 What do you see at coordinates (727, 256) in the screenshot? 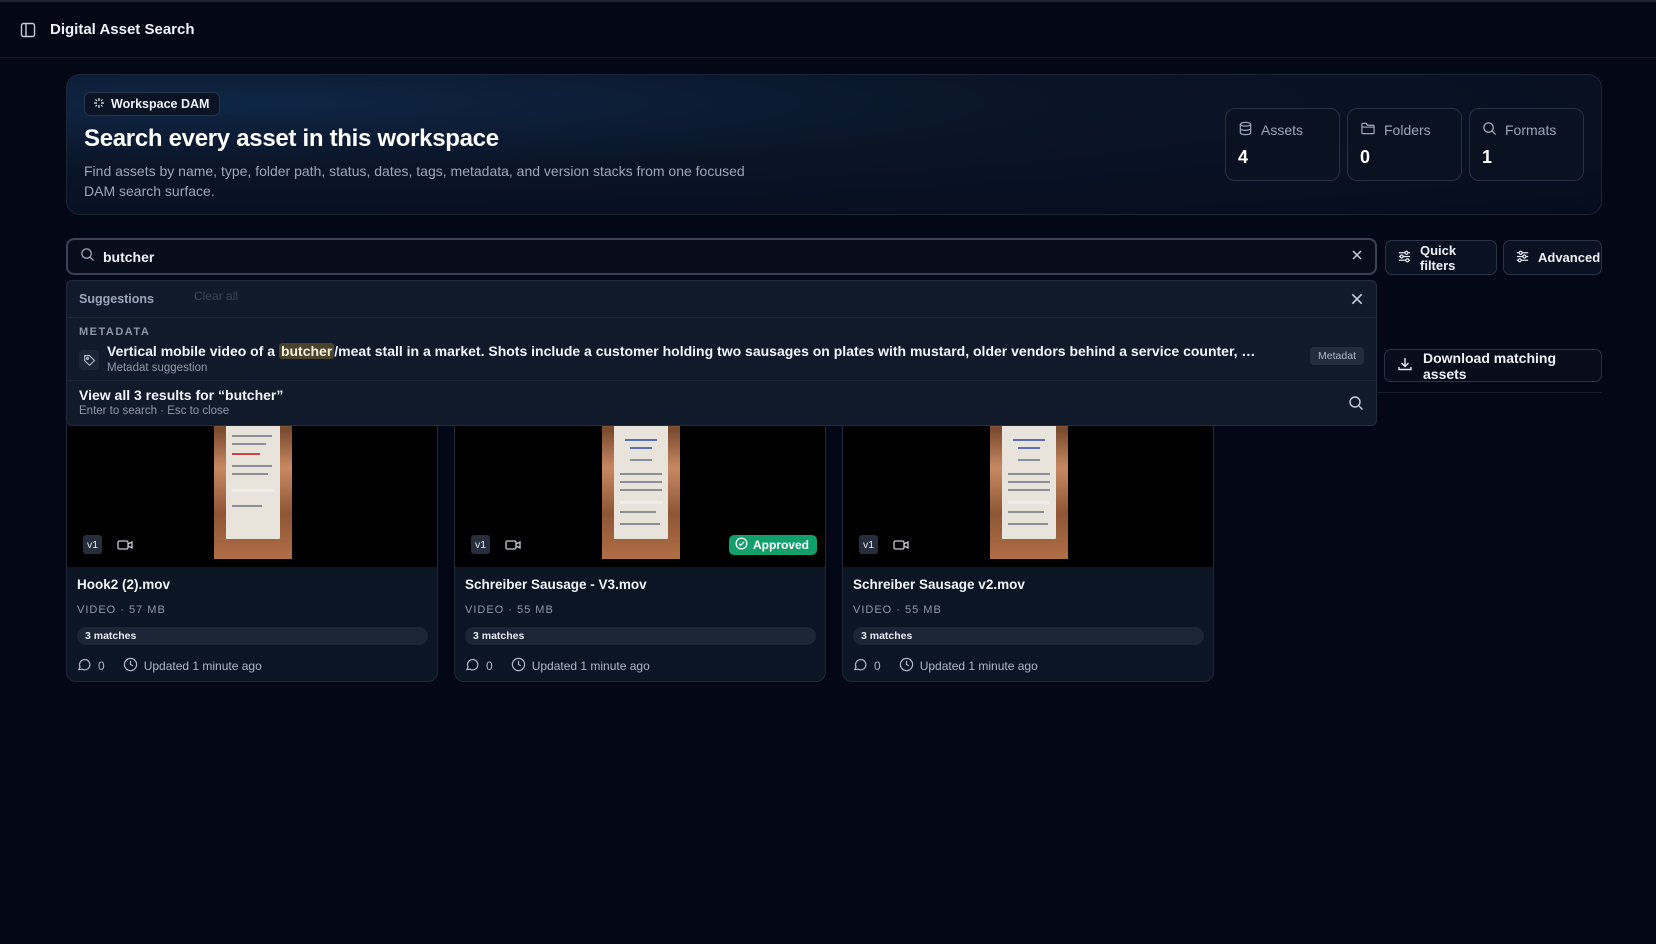
I see `search-input` at bounding box center [727, 256].